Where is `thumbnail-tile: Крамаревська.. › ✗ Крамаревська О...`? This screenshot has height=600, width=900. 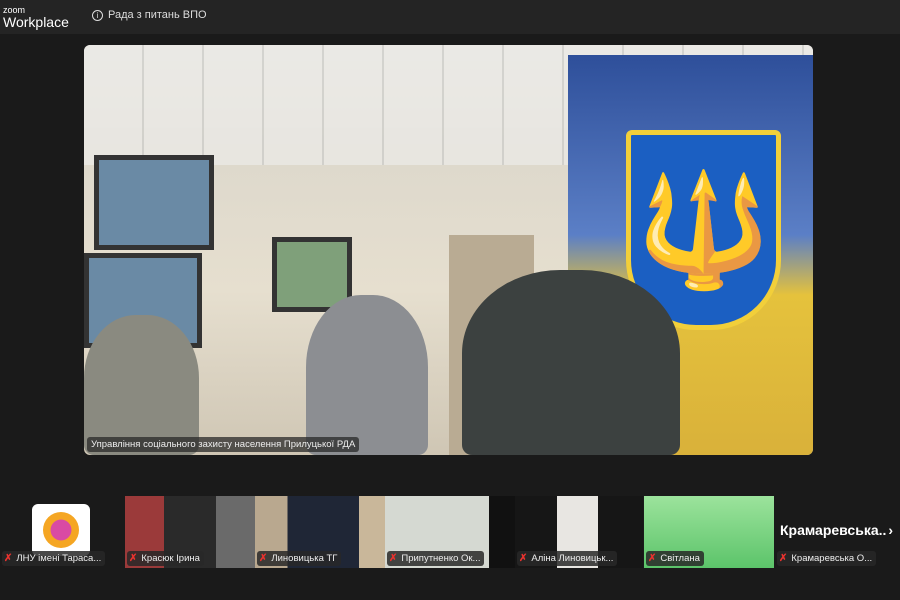
thumbnail-tile: Крамаревська.. › ✗ Крамаревська О... is located at coordinates (837, 532).